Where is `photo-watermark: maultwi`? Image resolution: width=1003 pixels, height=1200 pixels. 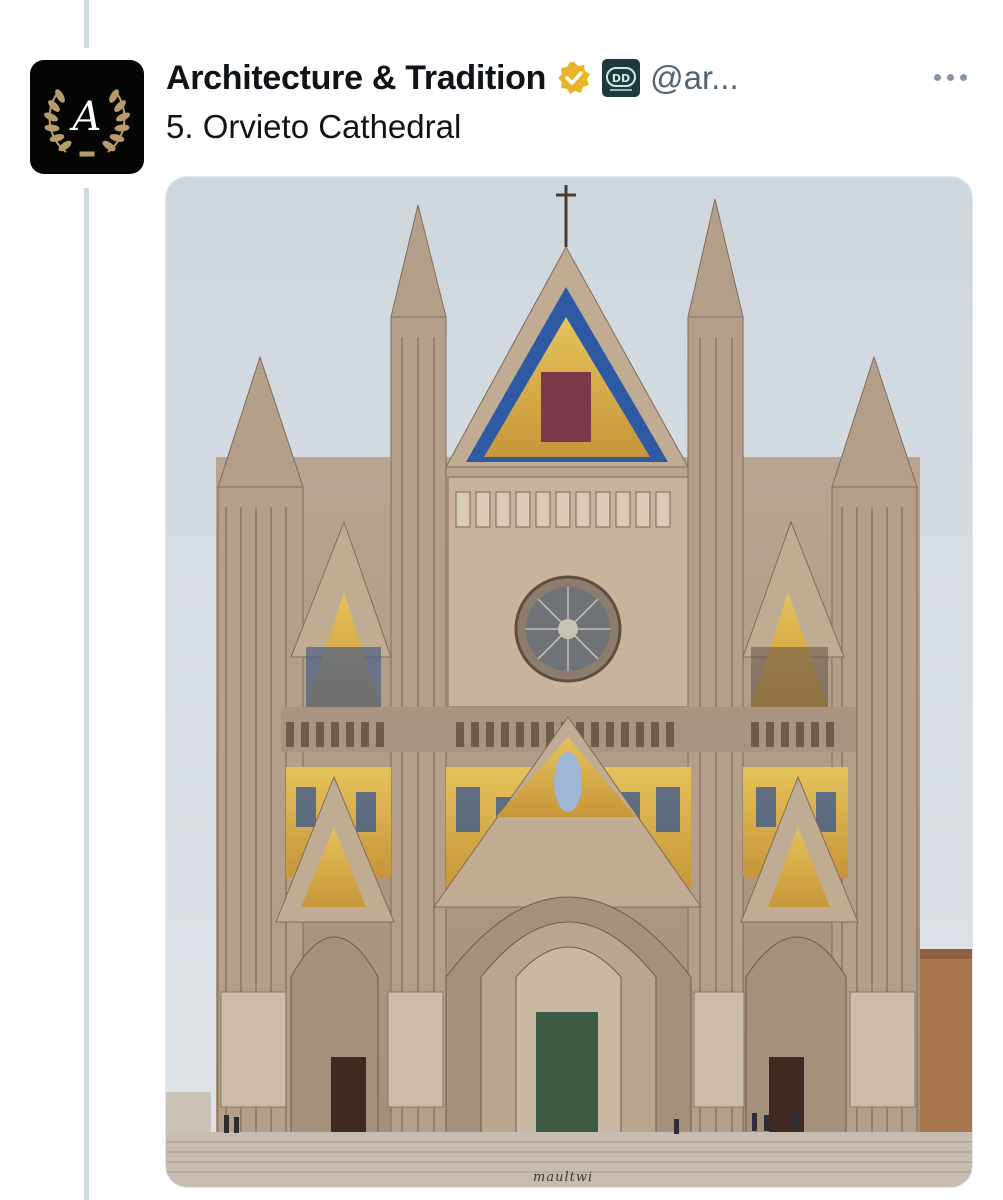 photo-watermark: maultwi is located at coordinates (563, 1177).